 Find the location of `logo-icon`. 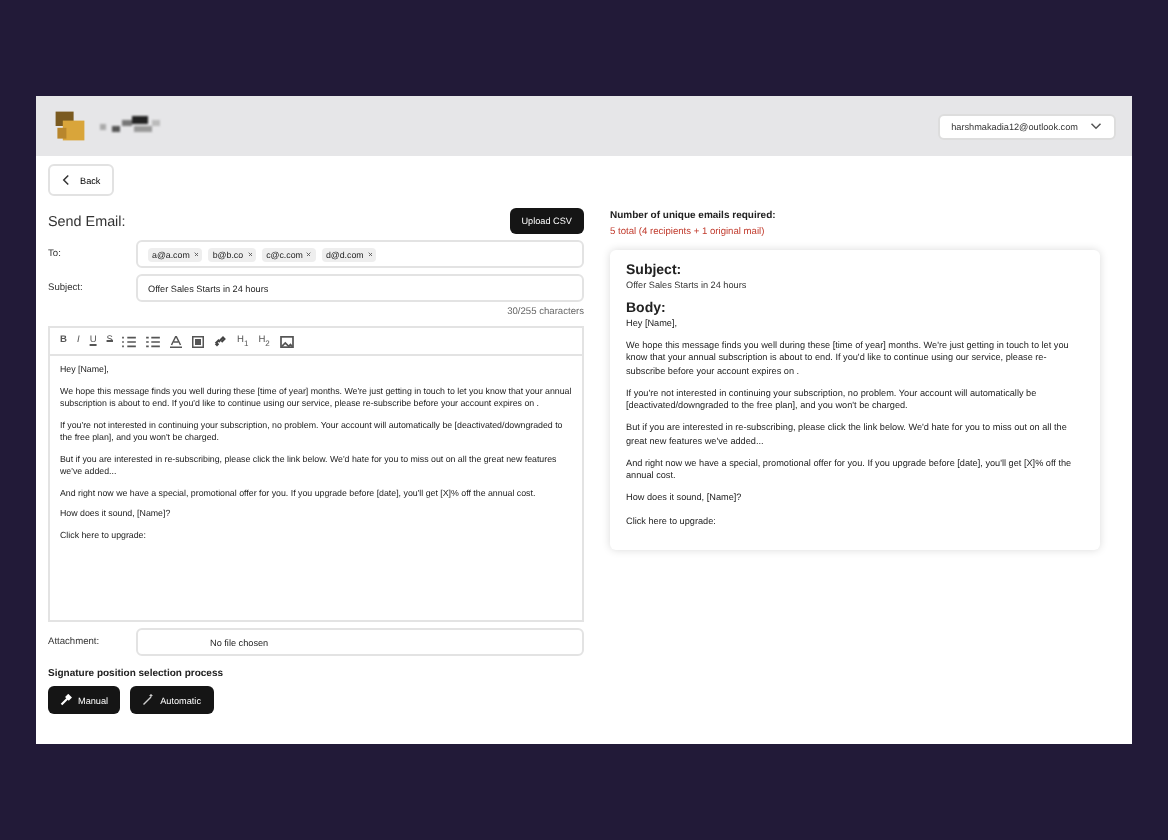

logo-icon is located at coordinates (70, 126).